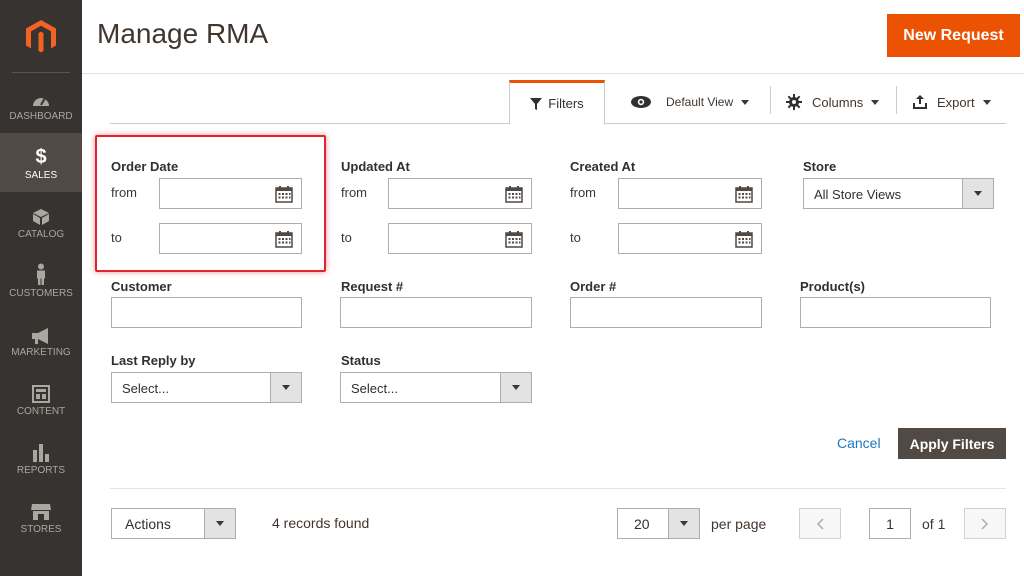  I want to click on bar-chart-icon, so click(41, 451).